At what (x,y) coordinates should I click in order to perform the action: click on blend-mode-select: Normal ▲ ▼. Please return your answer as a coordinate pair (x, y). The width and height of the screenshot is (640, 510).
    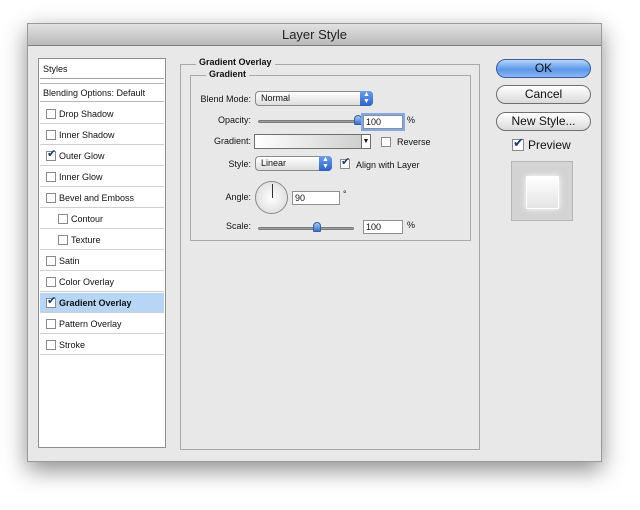
    Looking at the image, I should click on (314, 98).